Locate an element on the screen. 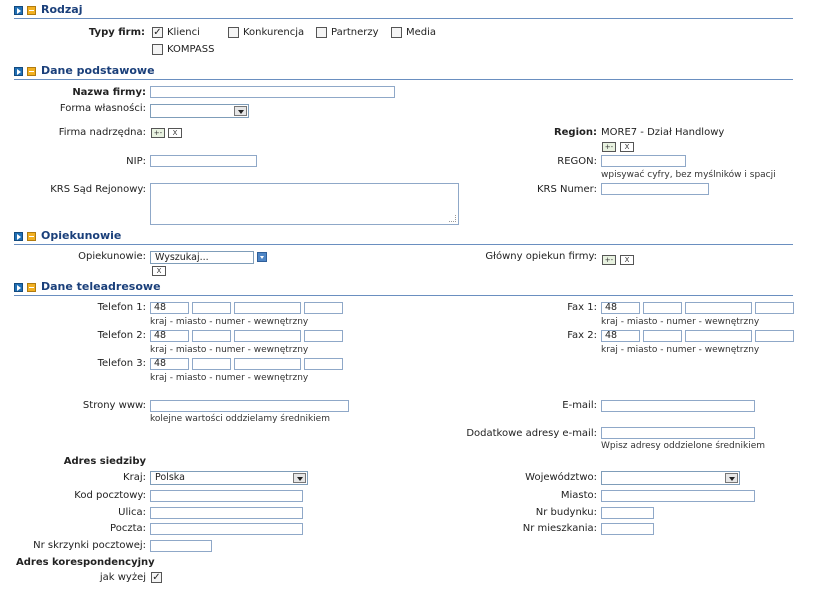 This screenshot has height=599, width=823. telefon3-number-input is located at coordinates (267, 364).